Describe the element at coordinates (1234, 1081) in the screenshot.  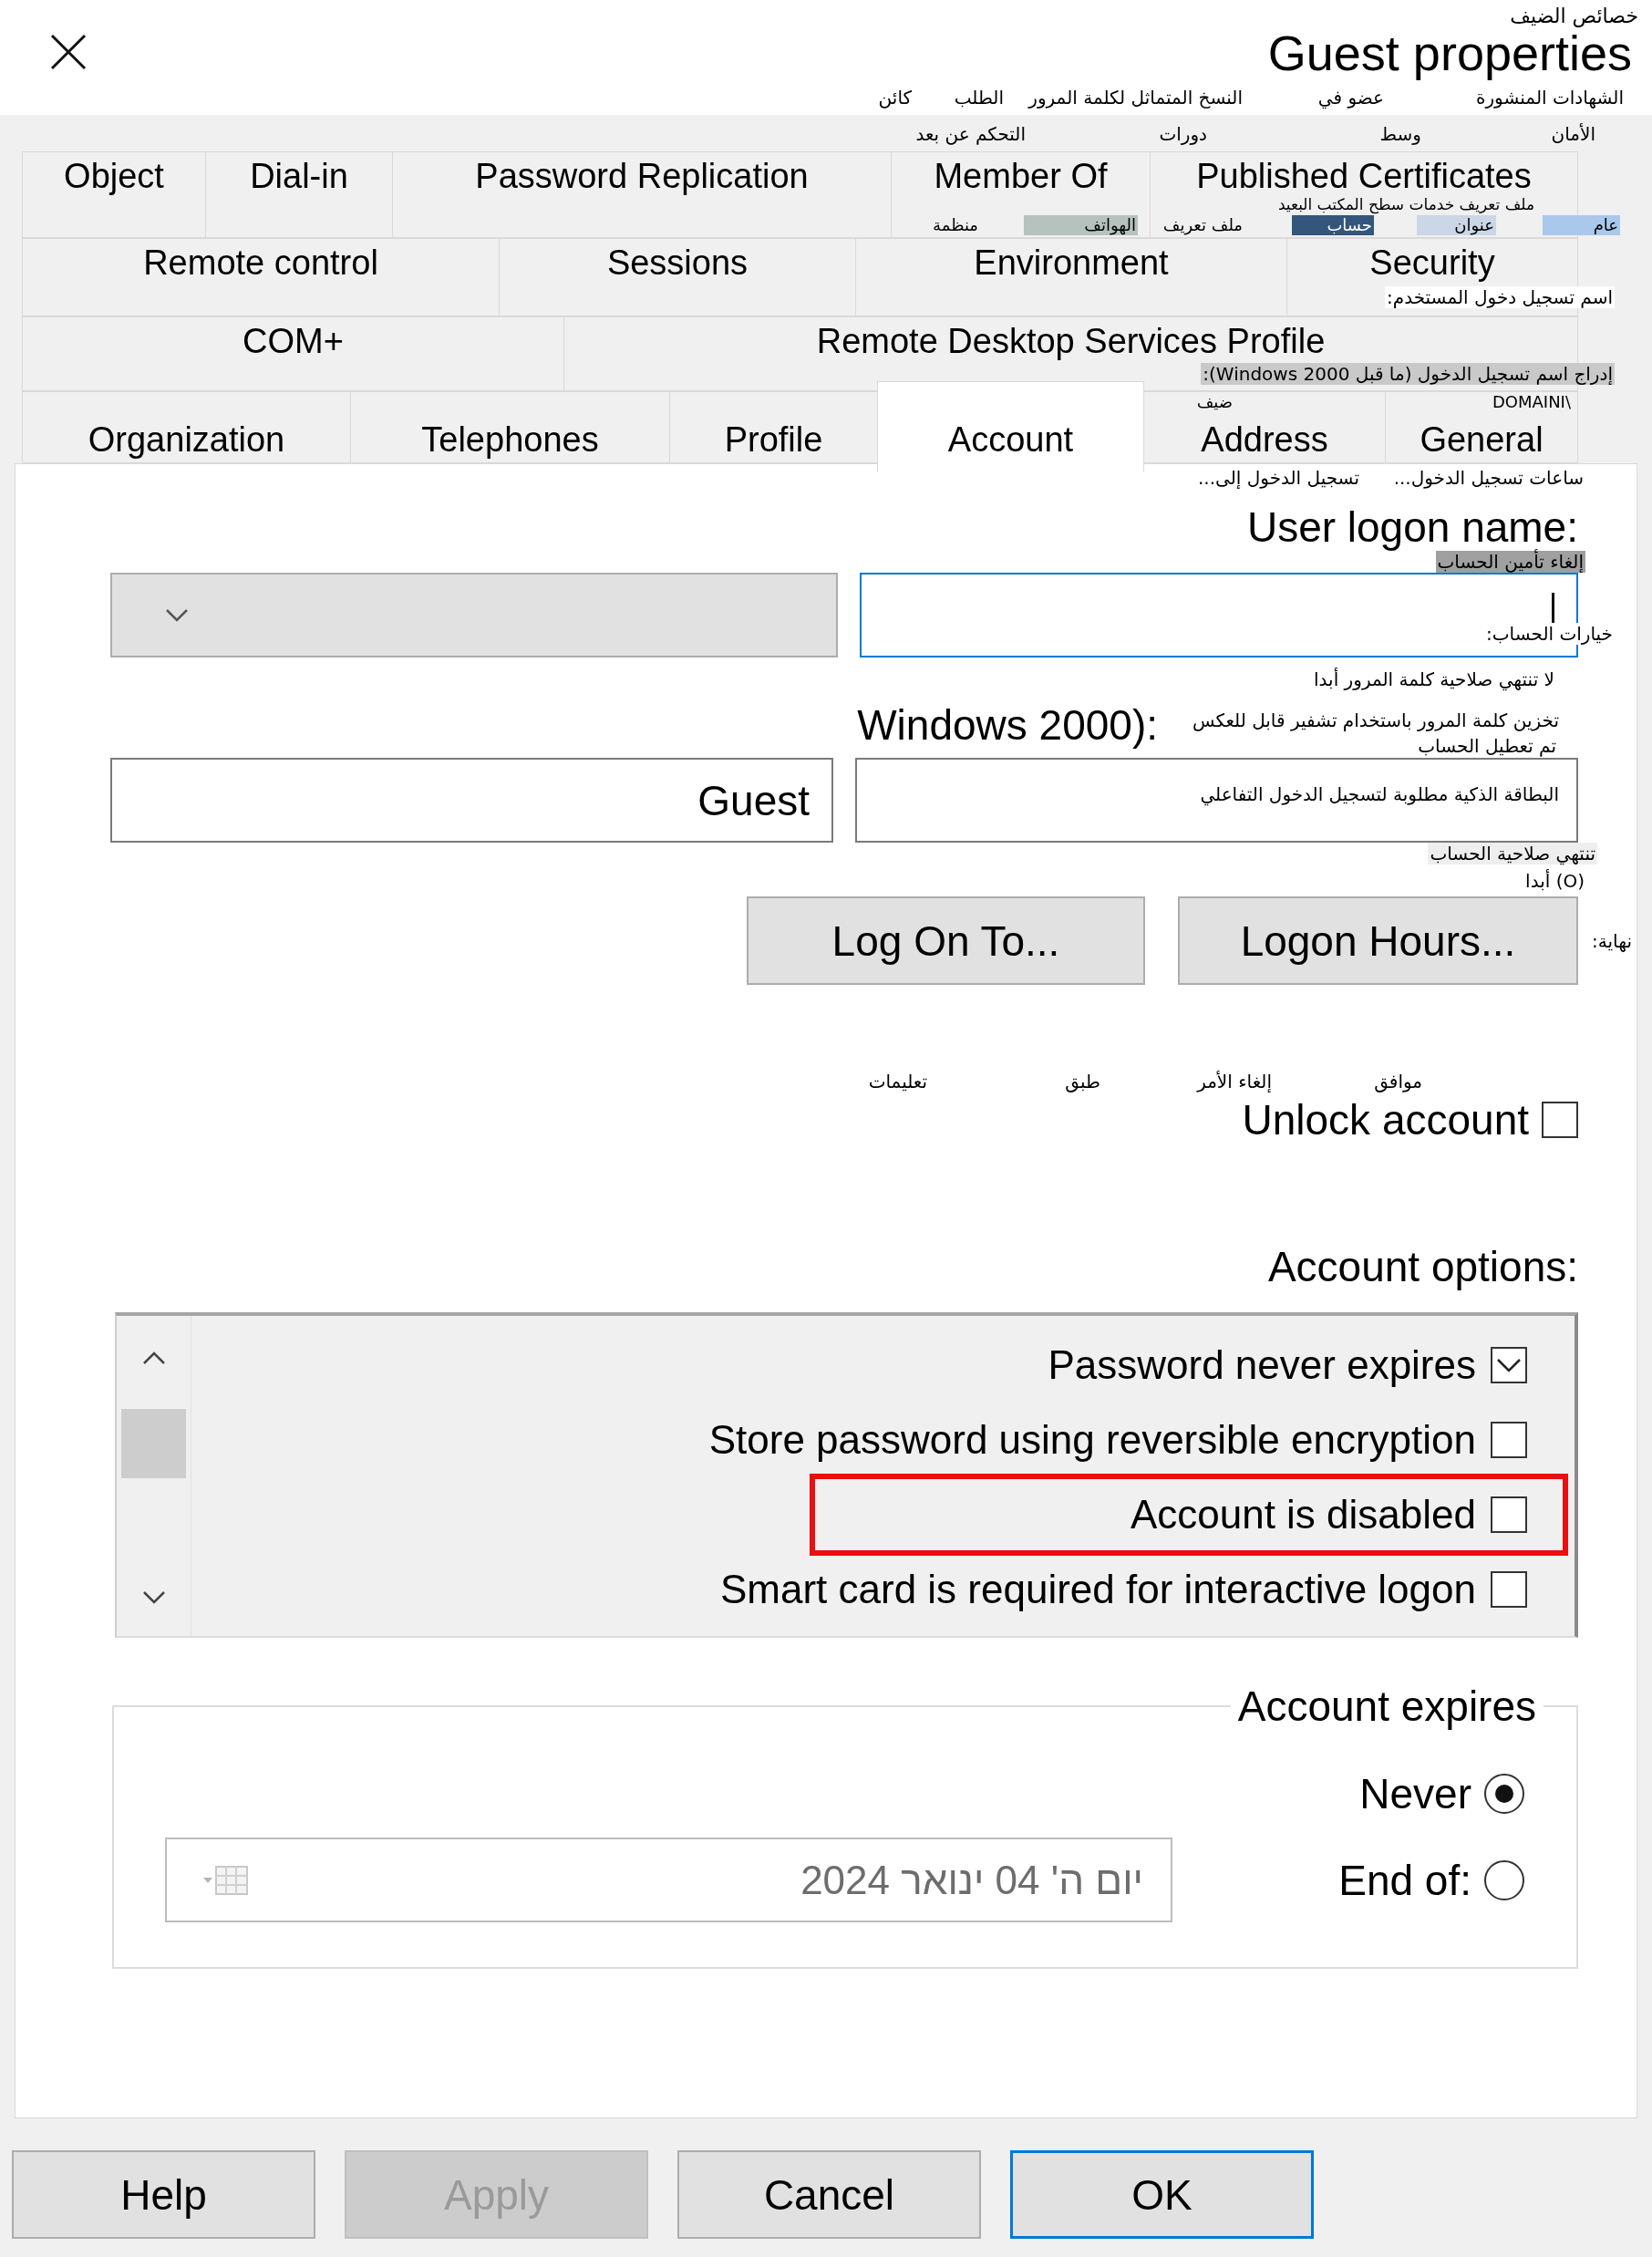
I see `translation-label: إلغاء الأمر` at that location.